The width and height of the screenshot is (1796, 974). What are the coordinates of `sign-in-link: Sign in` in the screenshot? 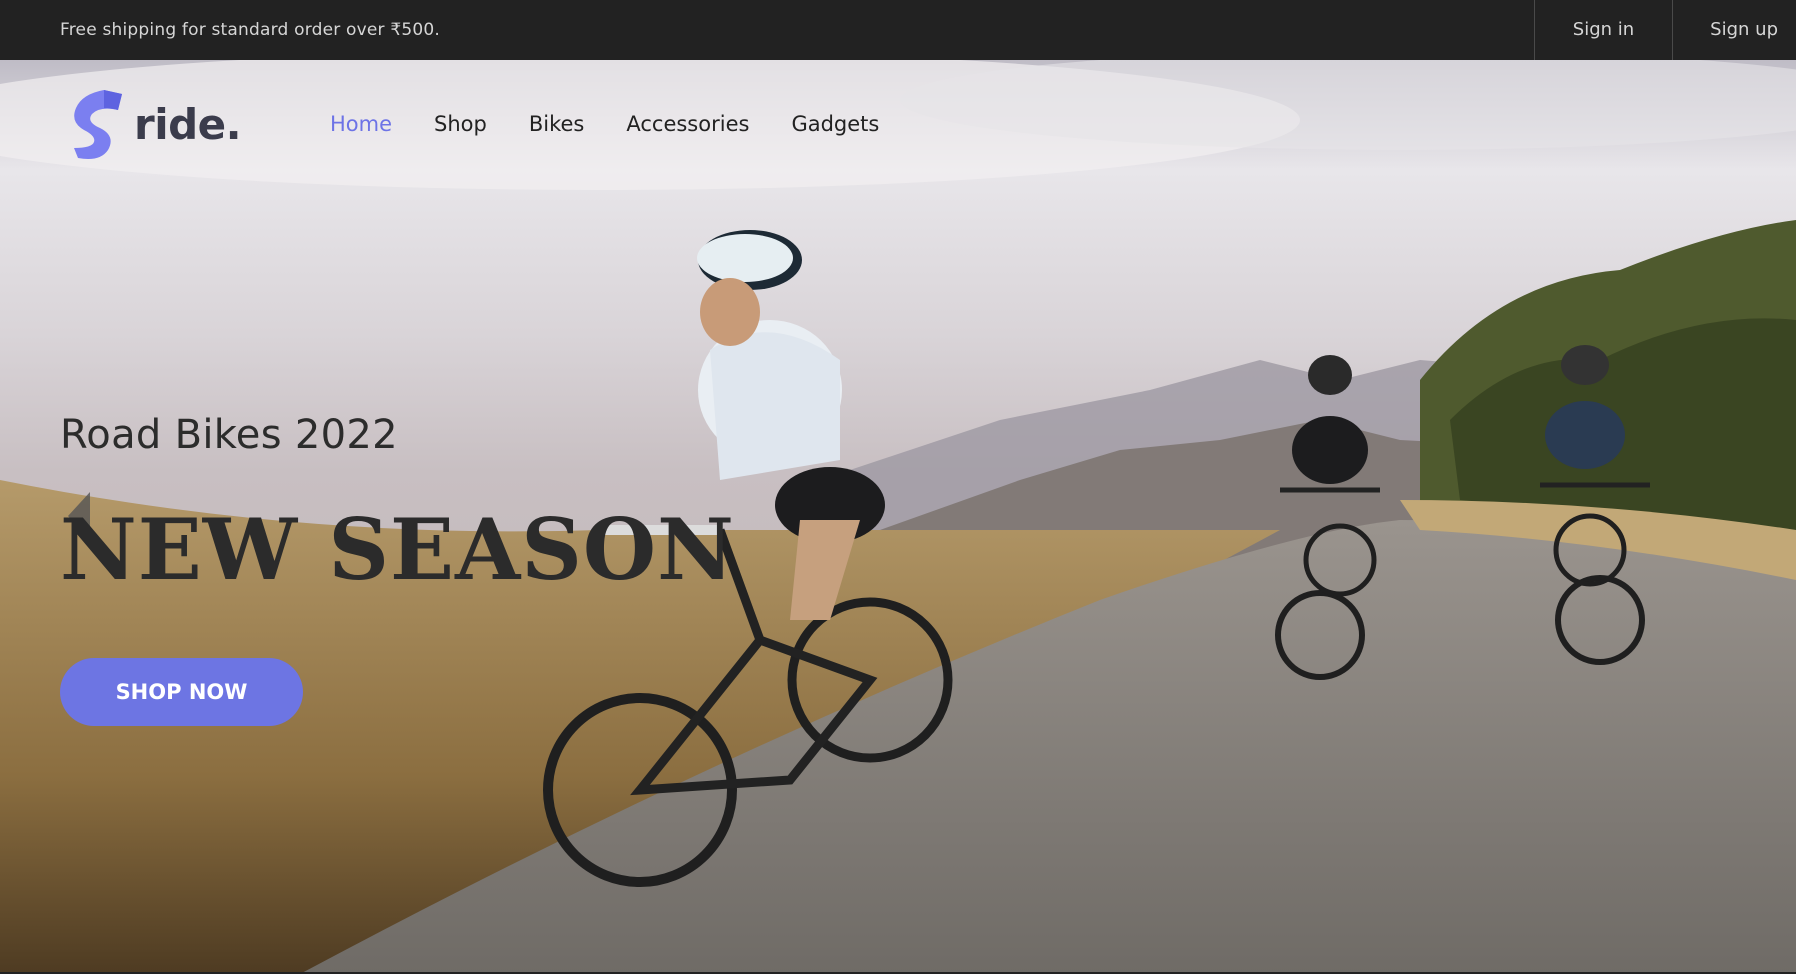 It's located at (1602, 30).